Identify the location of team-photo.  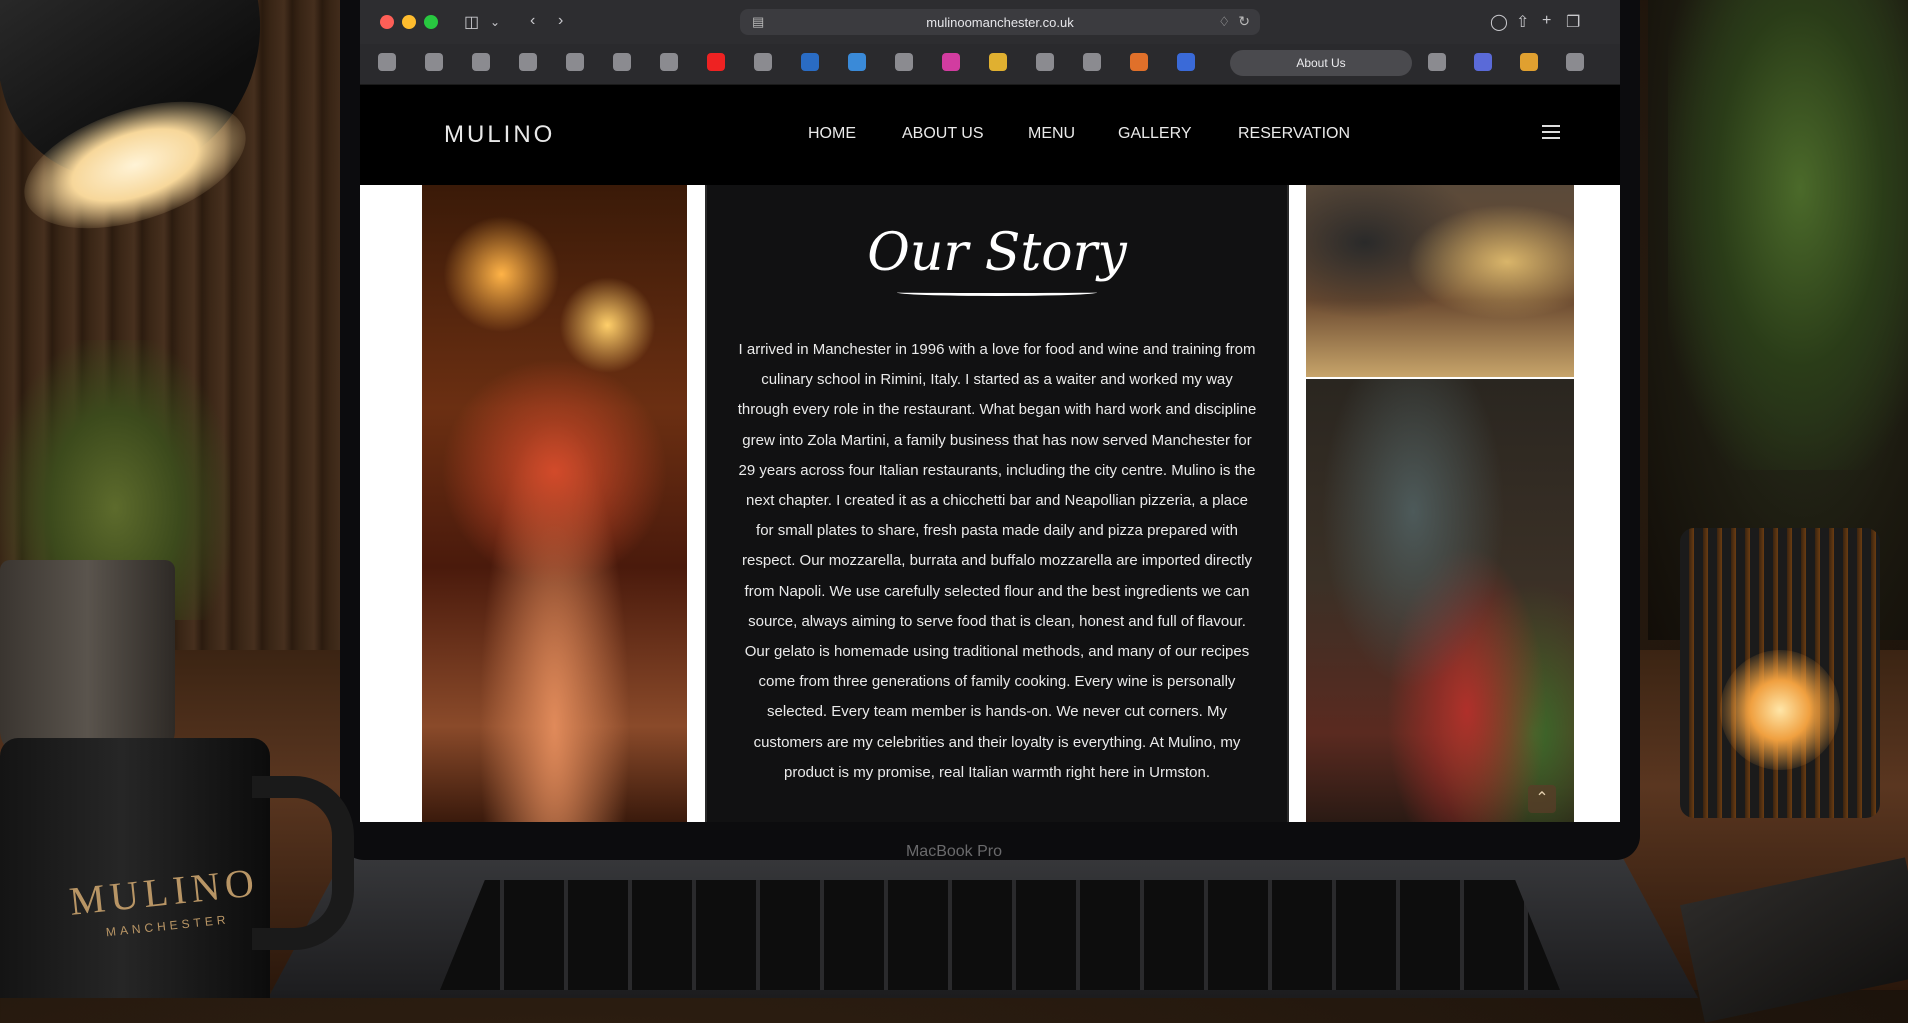
(1440, 281).